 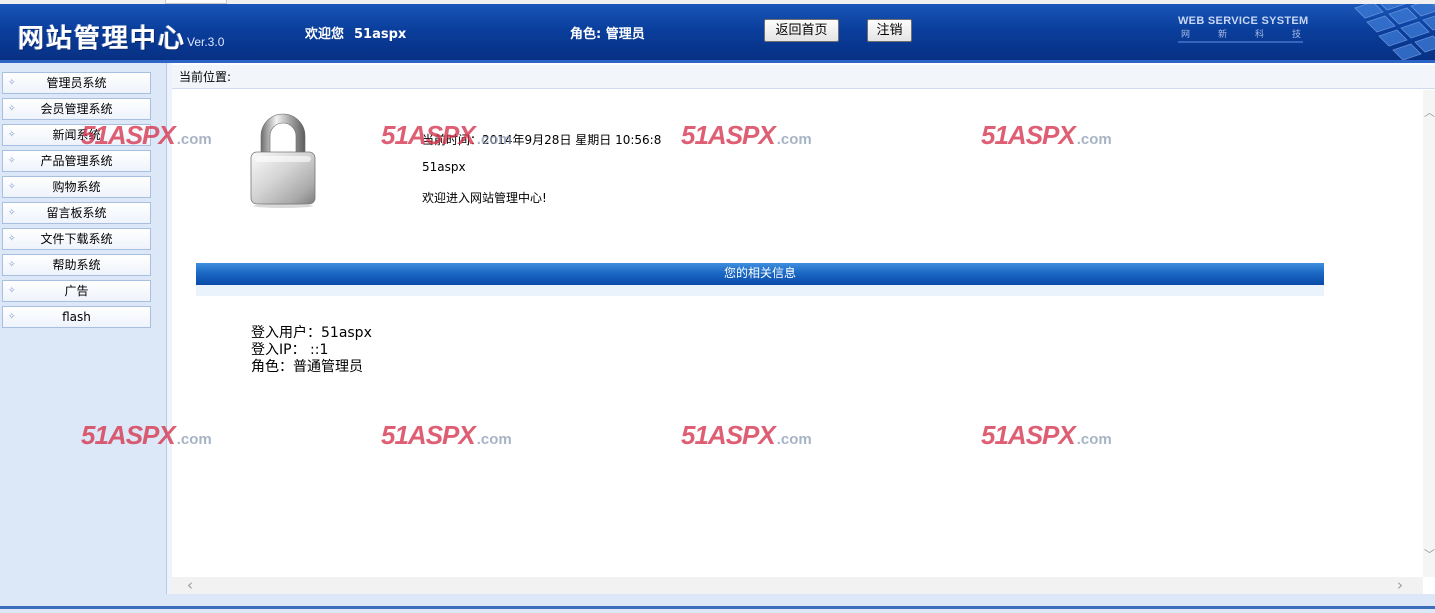 I want to click on sidebar-item-label: 新闻系统, so click(x=76, y=135).